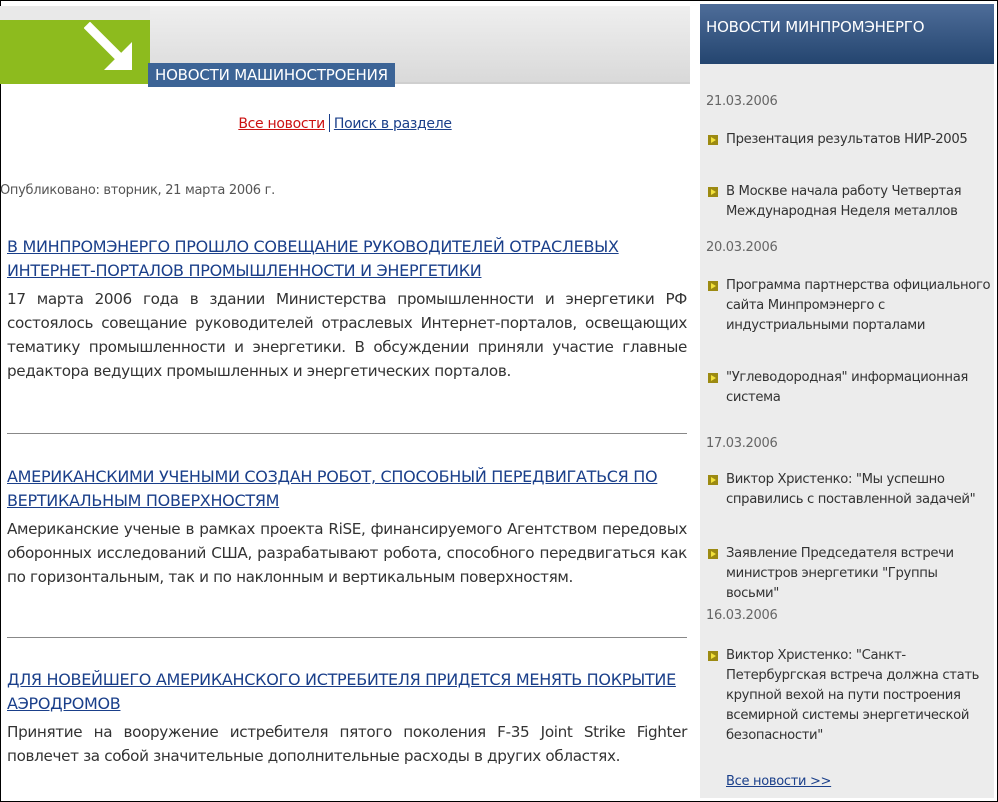 The width and height of the screenshot is (998, 802). Describe the element at coordinates (108, 46) in the screenshot. I see `arrow-down-right-icon` at that location.